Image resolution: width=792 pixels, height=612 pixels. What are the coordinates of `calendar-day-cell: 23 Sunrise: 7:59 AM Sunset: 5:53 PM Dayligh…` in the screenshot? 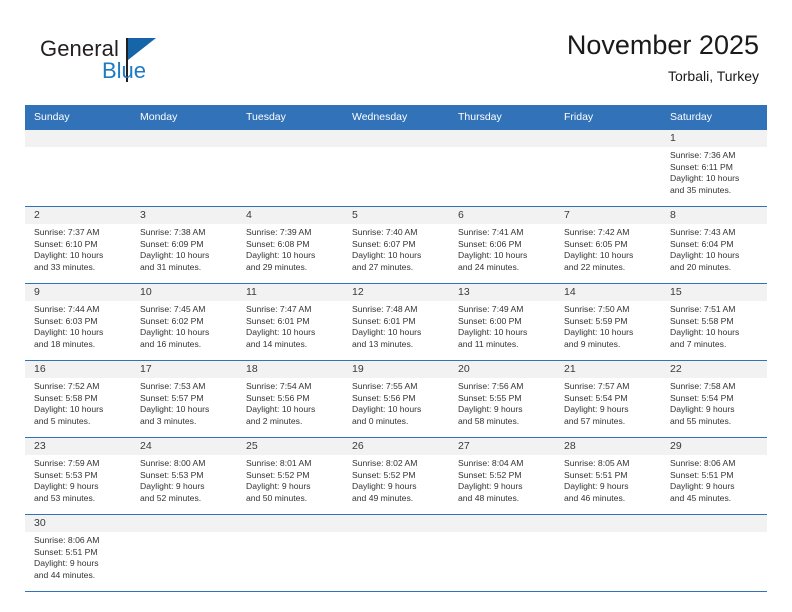 It's located at (78, 476).